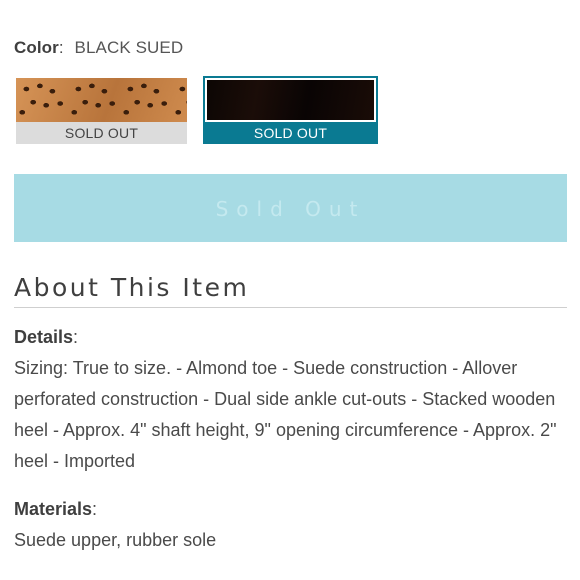 This screenshot has height=580, width=580. What do you see at coordinates (115, 540) in the screenshot?
I see `materials-text: Suede upper, rubber sole` at bounding box center [115, 540].